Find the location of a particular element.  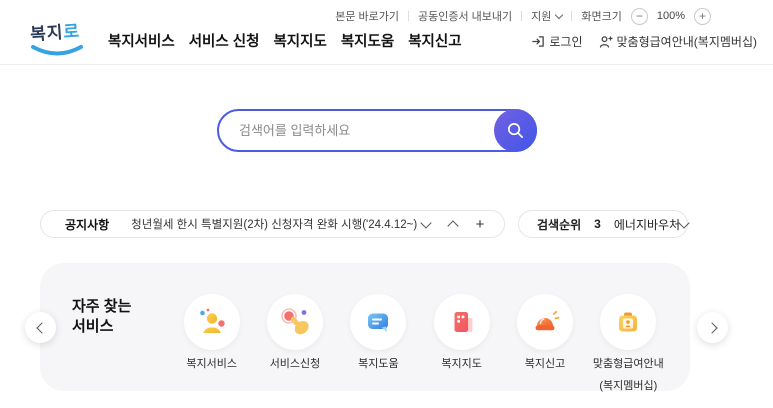

nav-welfare-map: 복지지도 is located at coordinates (299, 40).